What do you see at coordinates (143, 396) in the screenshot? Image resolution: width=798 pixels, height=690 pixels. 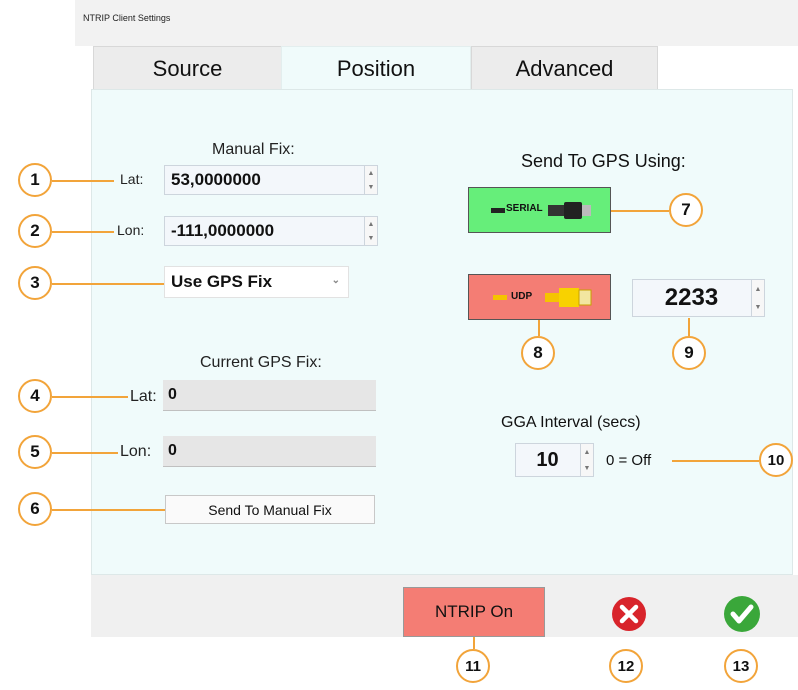 I see `current-lat-label: Lat:` at bounding box center [143, 396].